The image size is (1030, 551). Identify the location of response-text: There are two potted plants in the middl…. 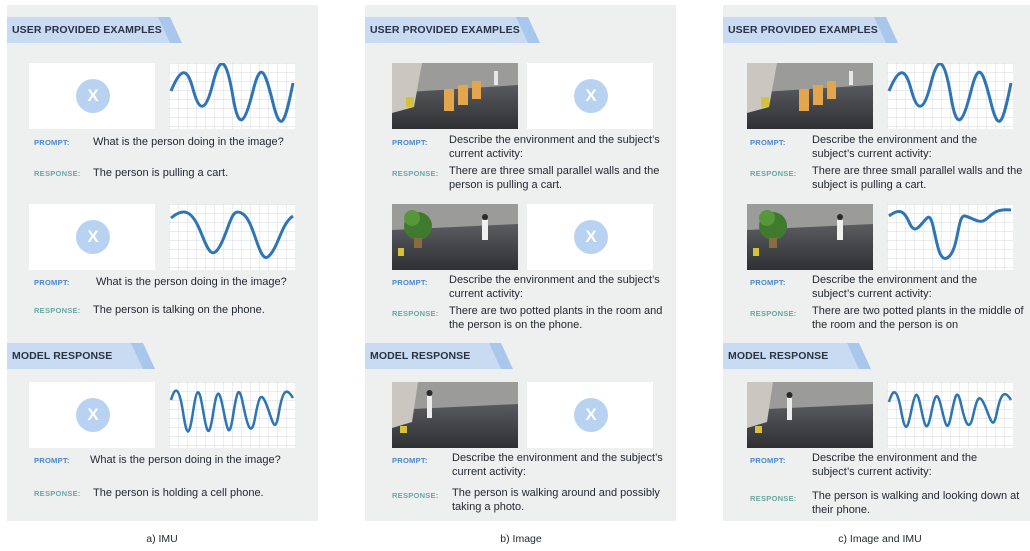
(918, 318).